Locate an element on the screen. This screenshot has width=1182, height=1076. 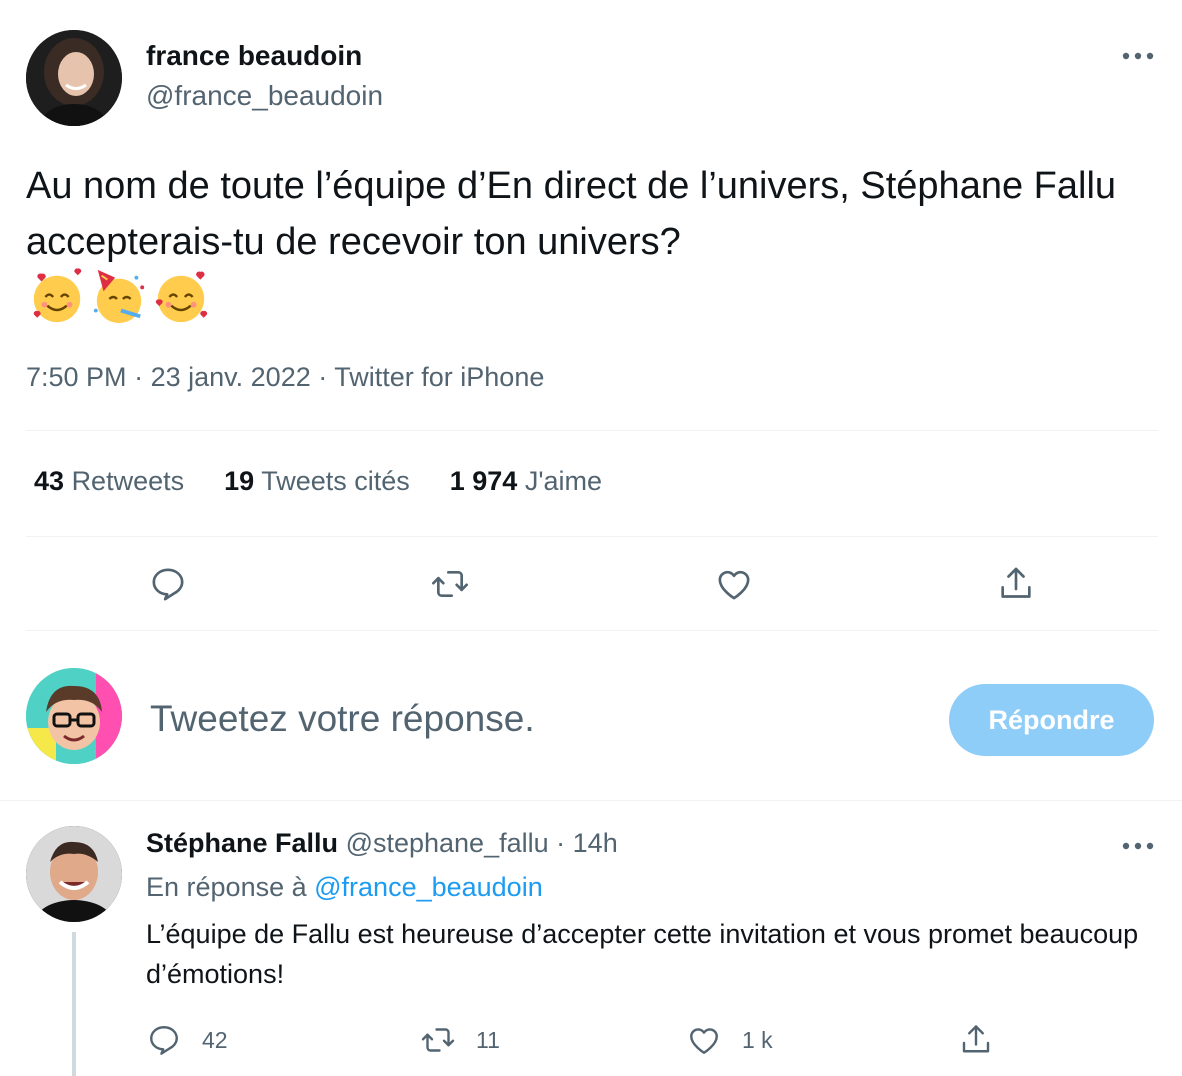
user-avatar is located at coordinates (74, 716).